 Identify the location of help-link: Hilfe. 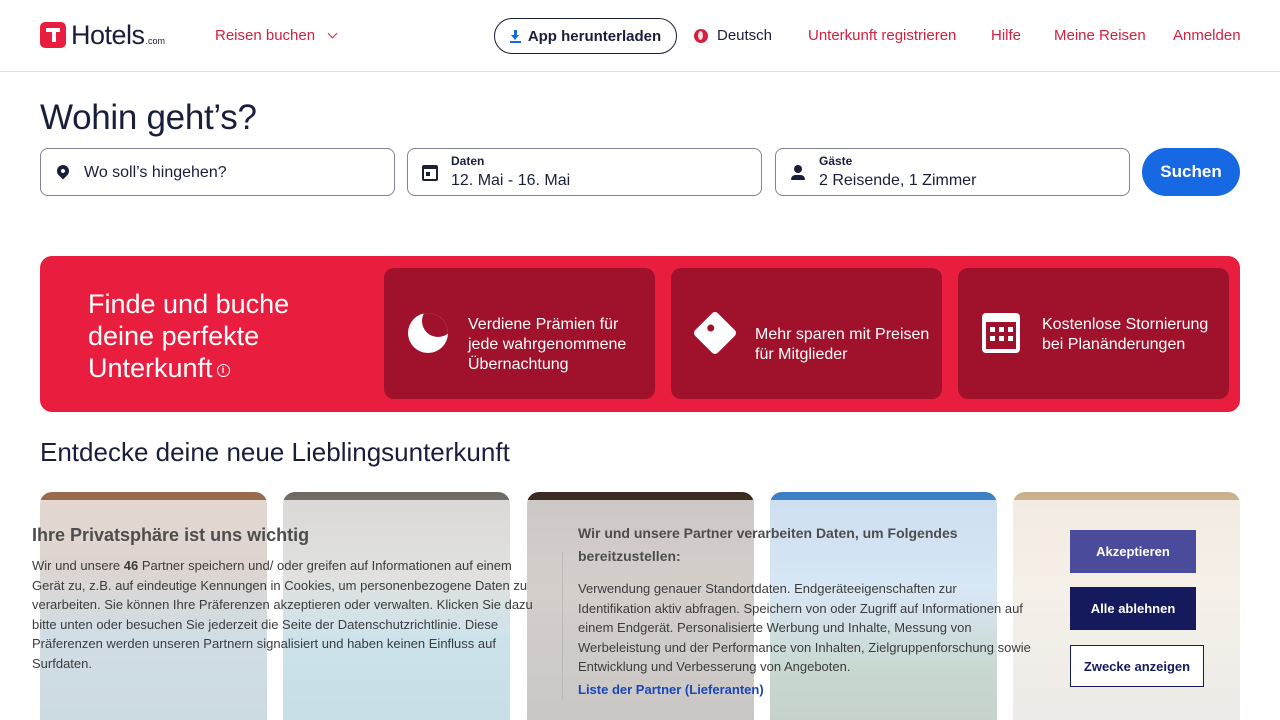
(1006, 35).